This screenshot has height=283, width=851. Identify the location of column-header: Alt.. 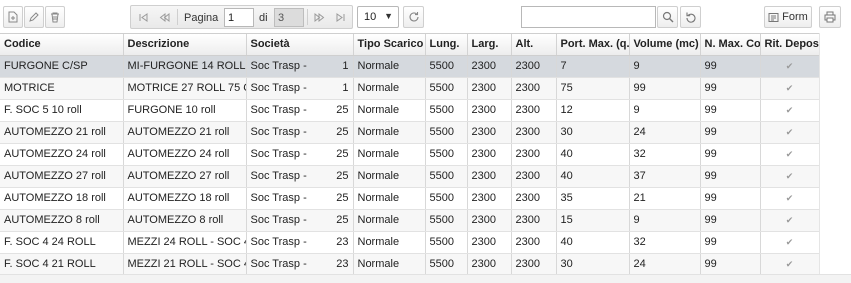
(534, 45).